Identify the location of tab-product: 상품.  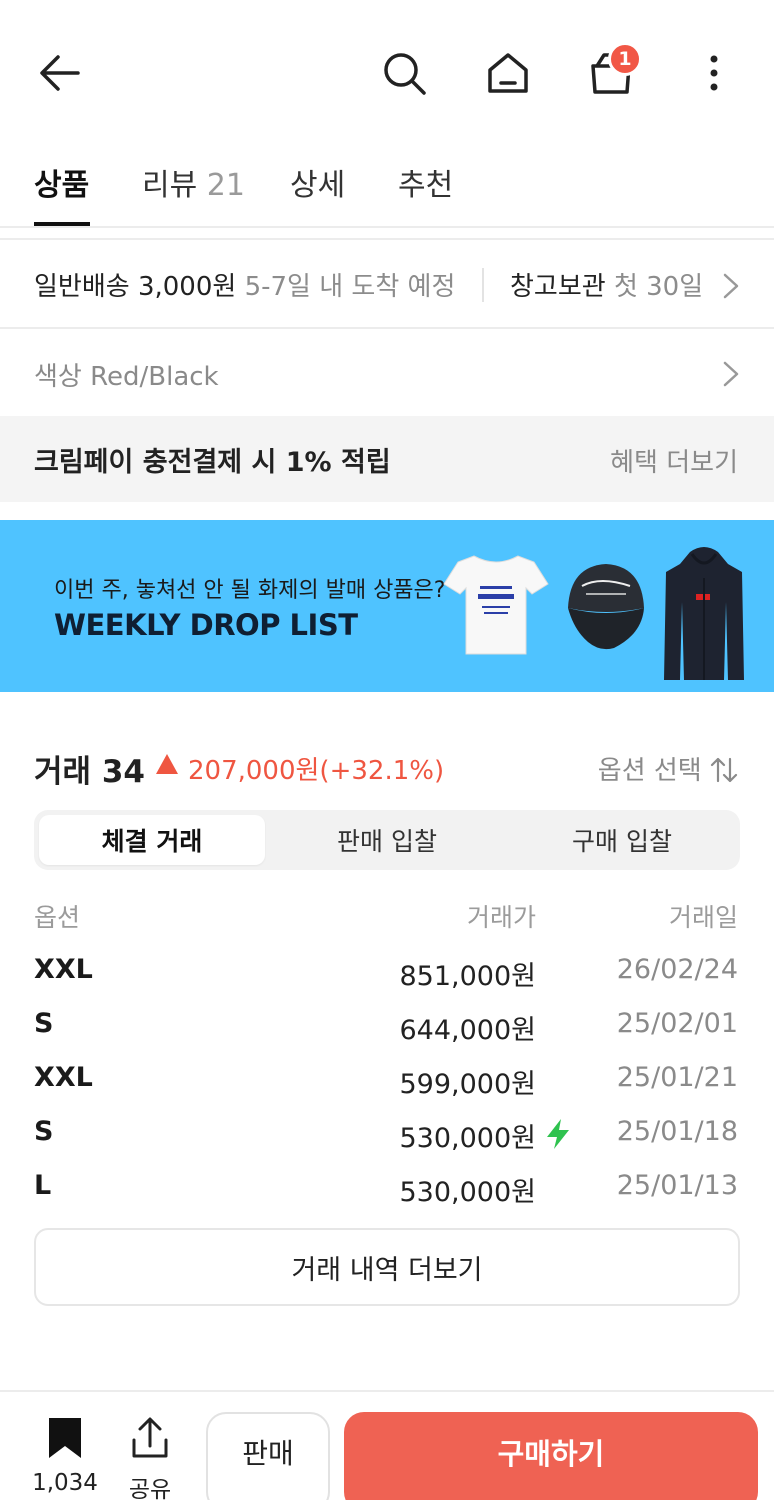
(61, 190).